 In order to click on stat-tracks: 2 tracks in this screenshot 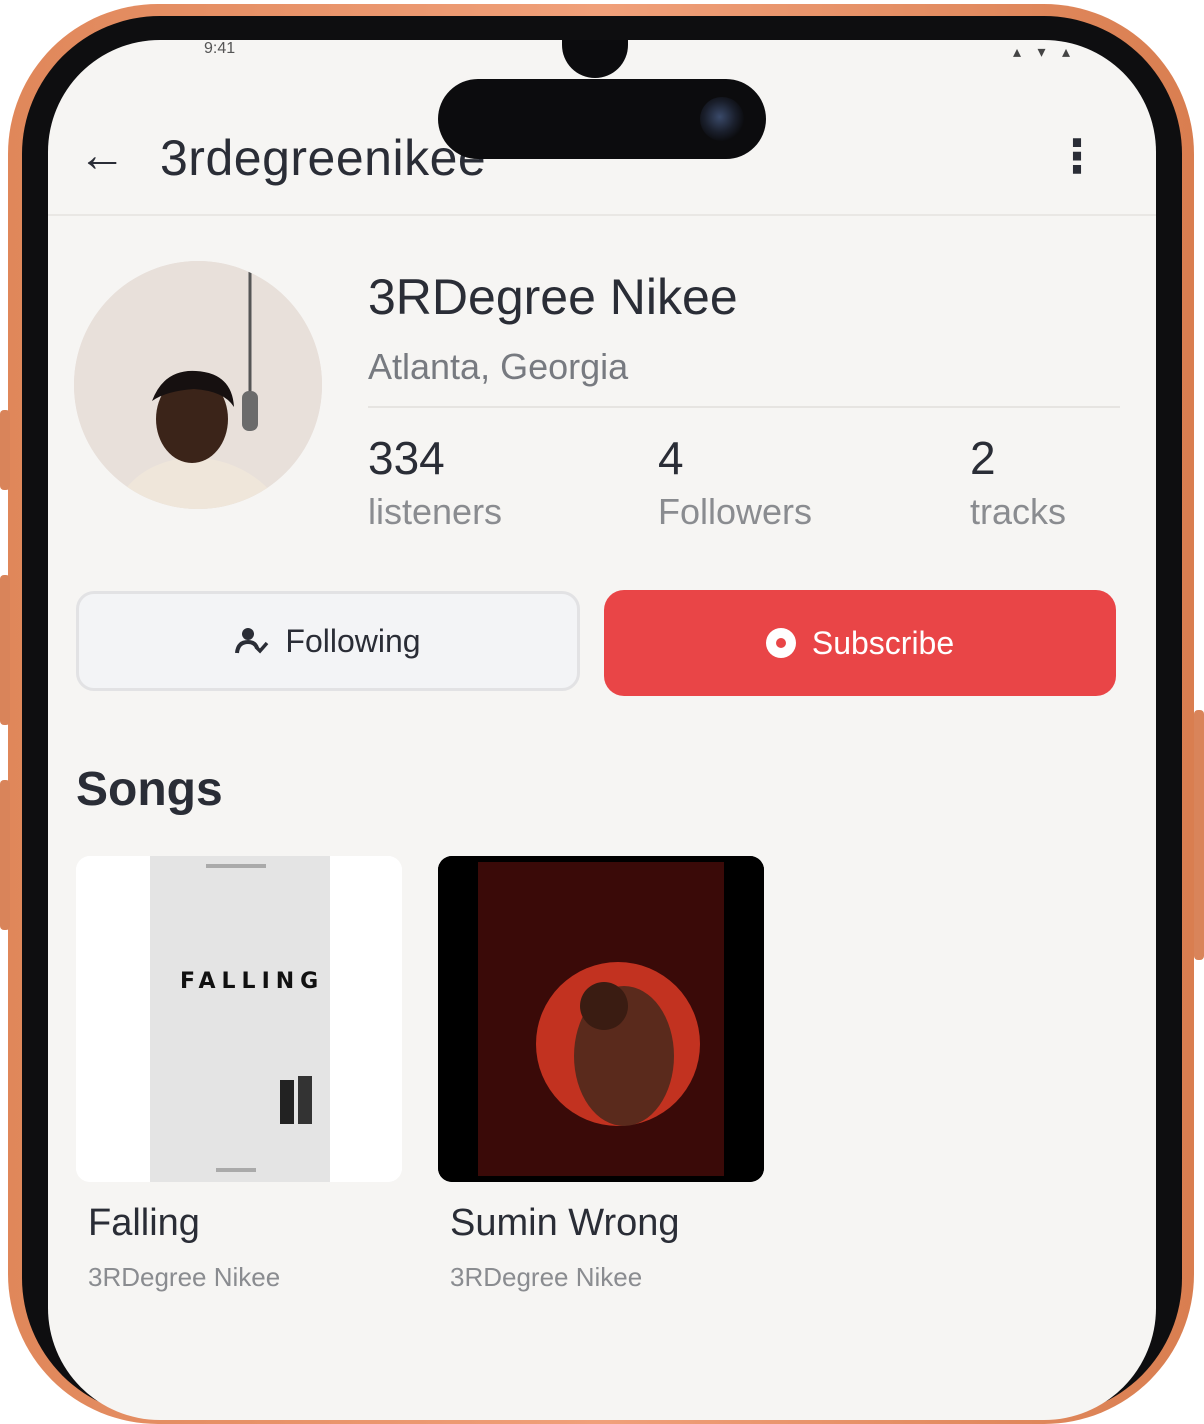, I will do `click(1018, 486)`.